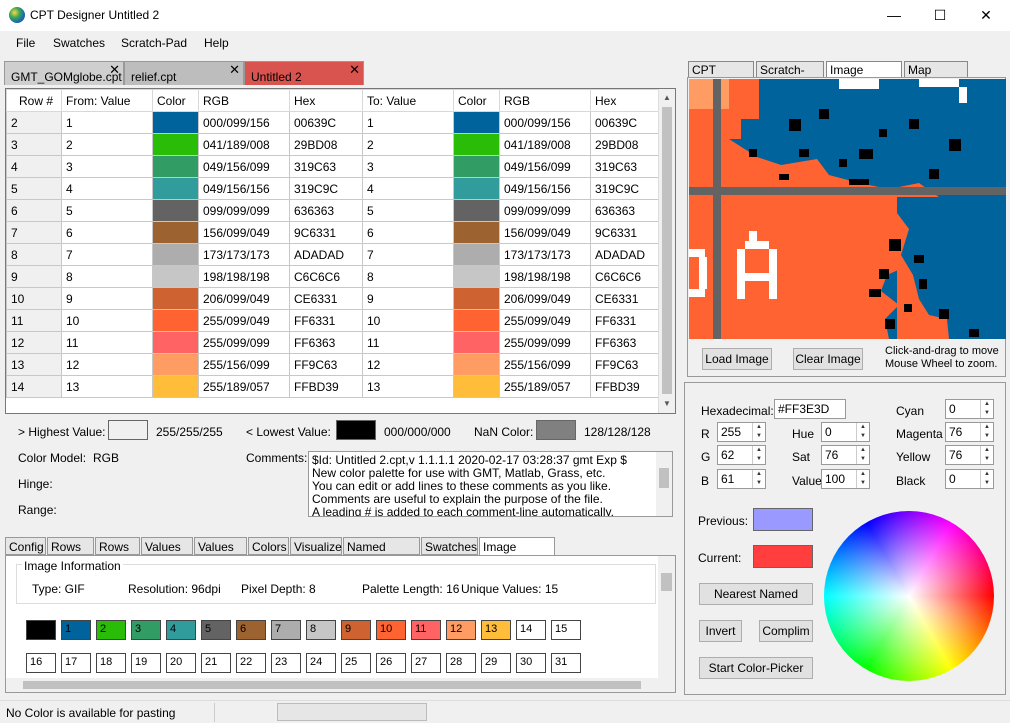 This screenshot has height=723, width=1010. Describe the element at coordinates (426, 663) in the screenshot. I see `palette-swatch: 27` at that location.